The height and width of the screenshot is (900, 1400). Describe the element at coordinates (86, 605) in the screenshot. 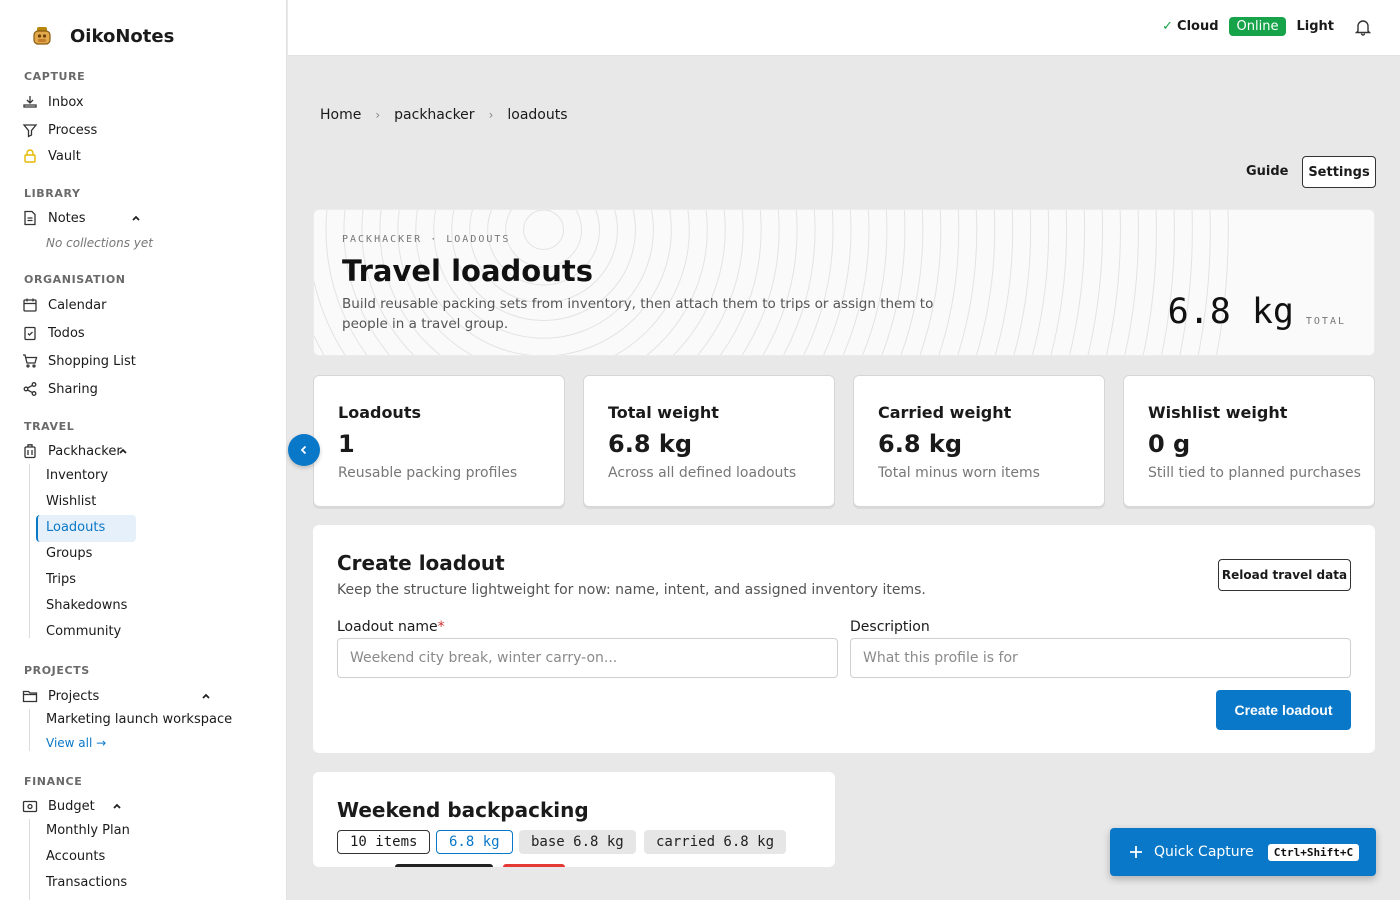

I see `sidebar-item-shakedowns: Shakedowns` at that location.